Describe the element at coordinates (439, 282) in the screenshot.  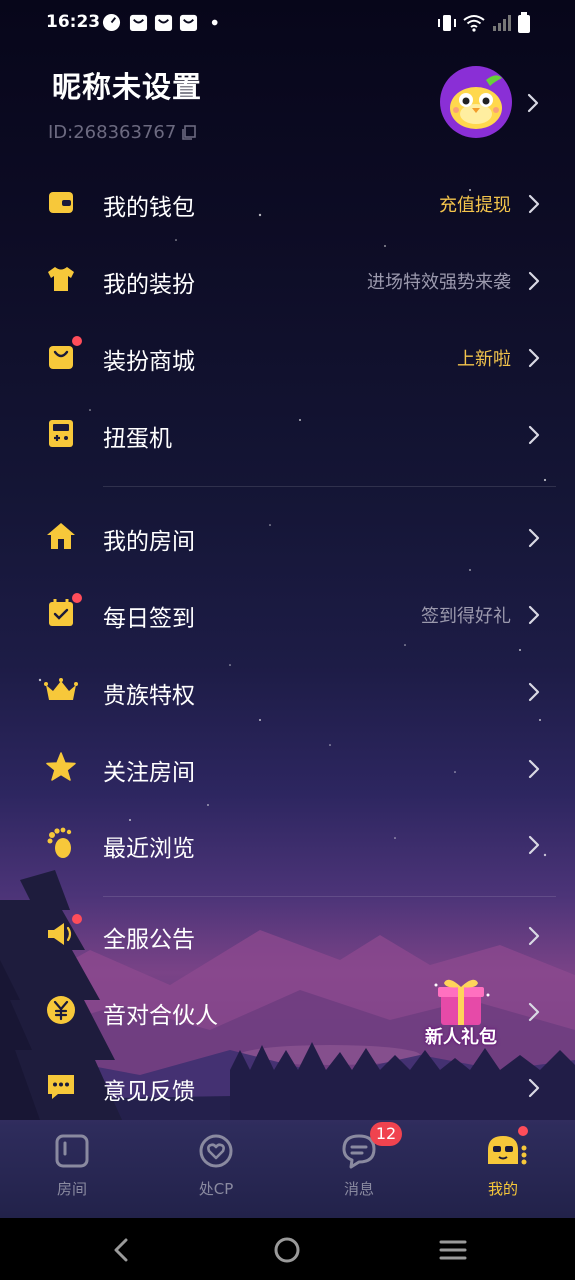
I see `menu-subtitle: 进场特效强势来袭` at that location.